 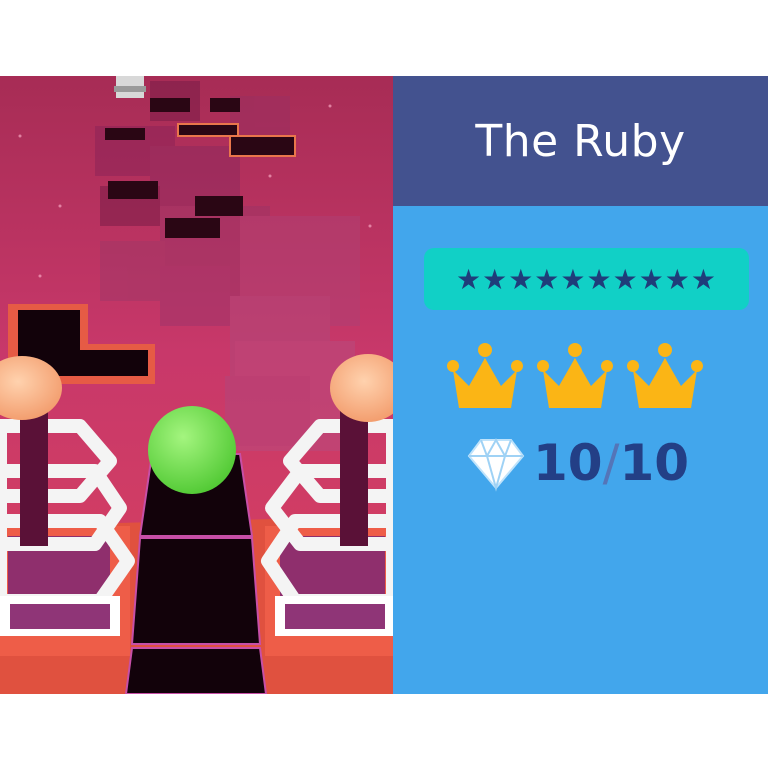 I want to click on crowns-row, so click(x=577, y=379).